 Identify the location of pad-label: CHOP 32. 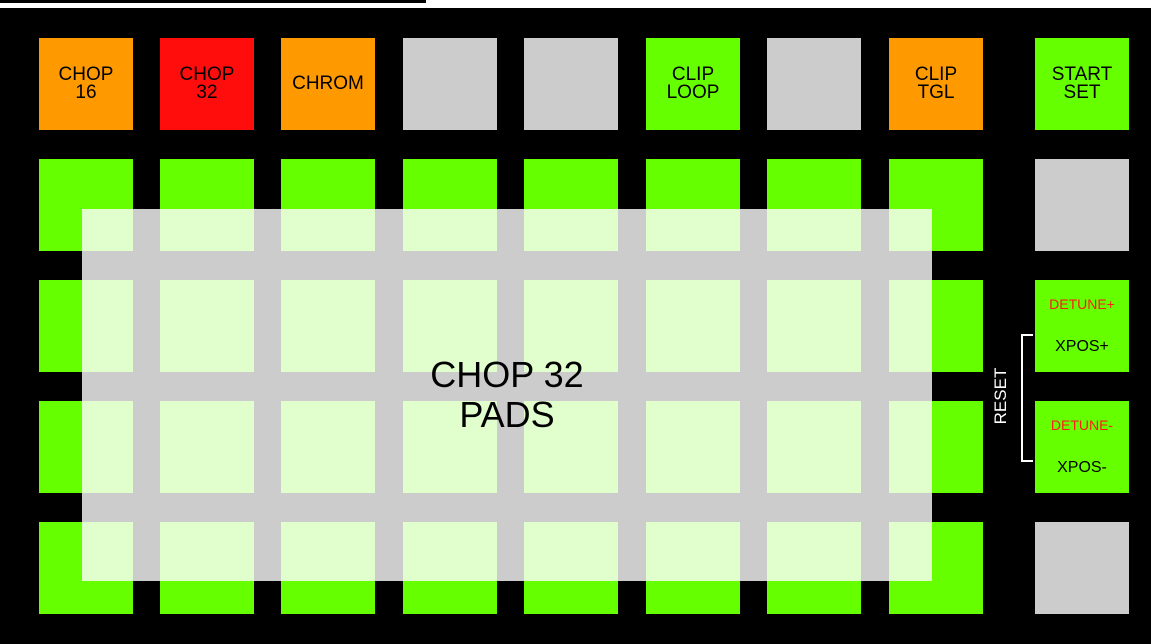
(207, 83).